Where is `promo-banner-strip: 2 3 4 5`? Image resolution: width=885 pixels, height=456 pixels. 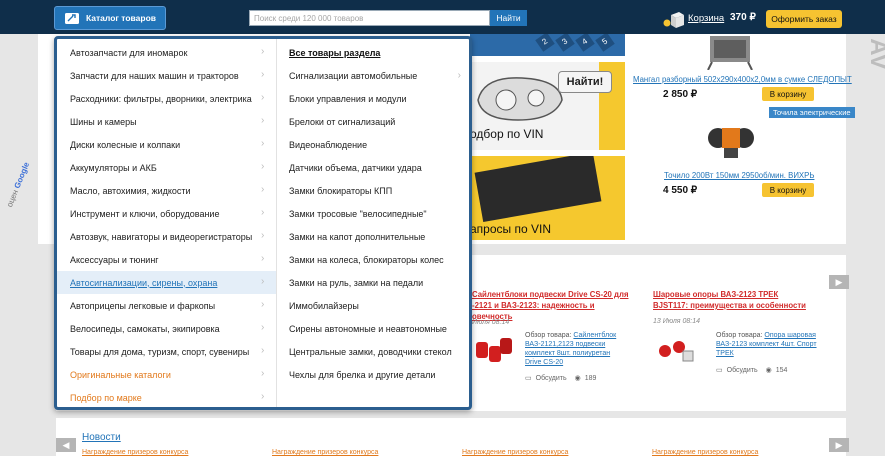 promo-banner-strip: 2 3 4 5 is located at coordinates (547, 45).